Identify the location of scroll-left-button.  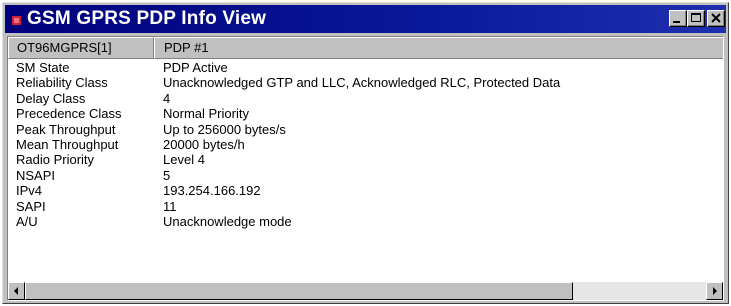
(16, 291).